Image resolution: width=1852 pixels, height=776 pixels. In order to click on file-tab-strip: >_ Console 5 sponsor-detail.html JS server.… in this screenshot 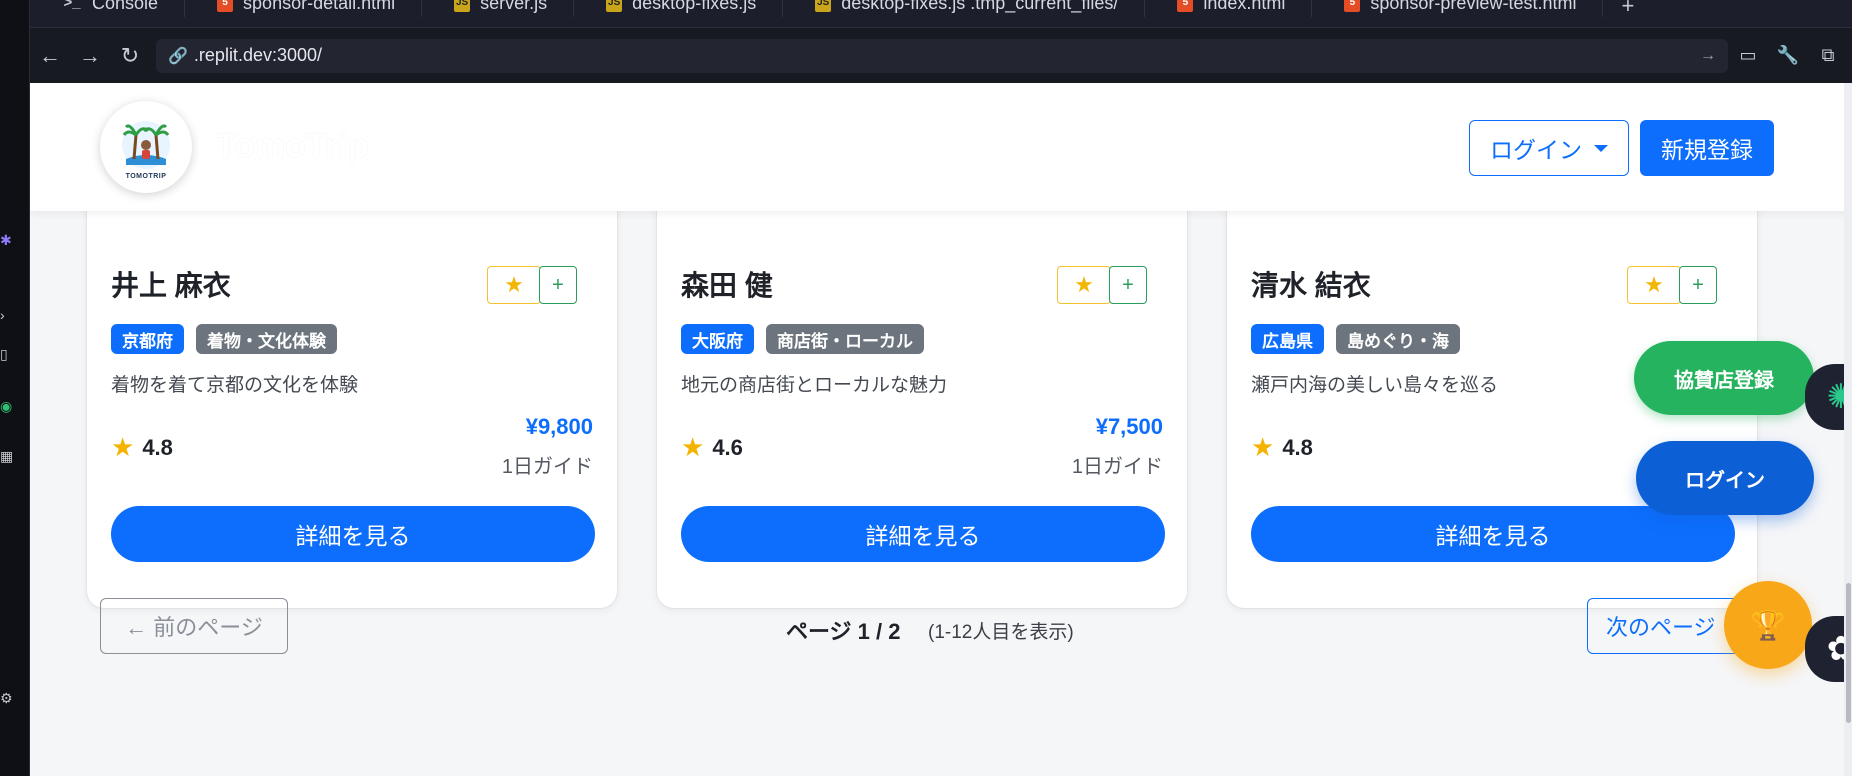, I will do `click(941, 14)`.